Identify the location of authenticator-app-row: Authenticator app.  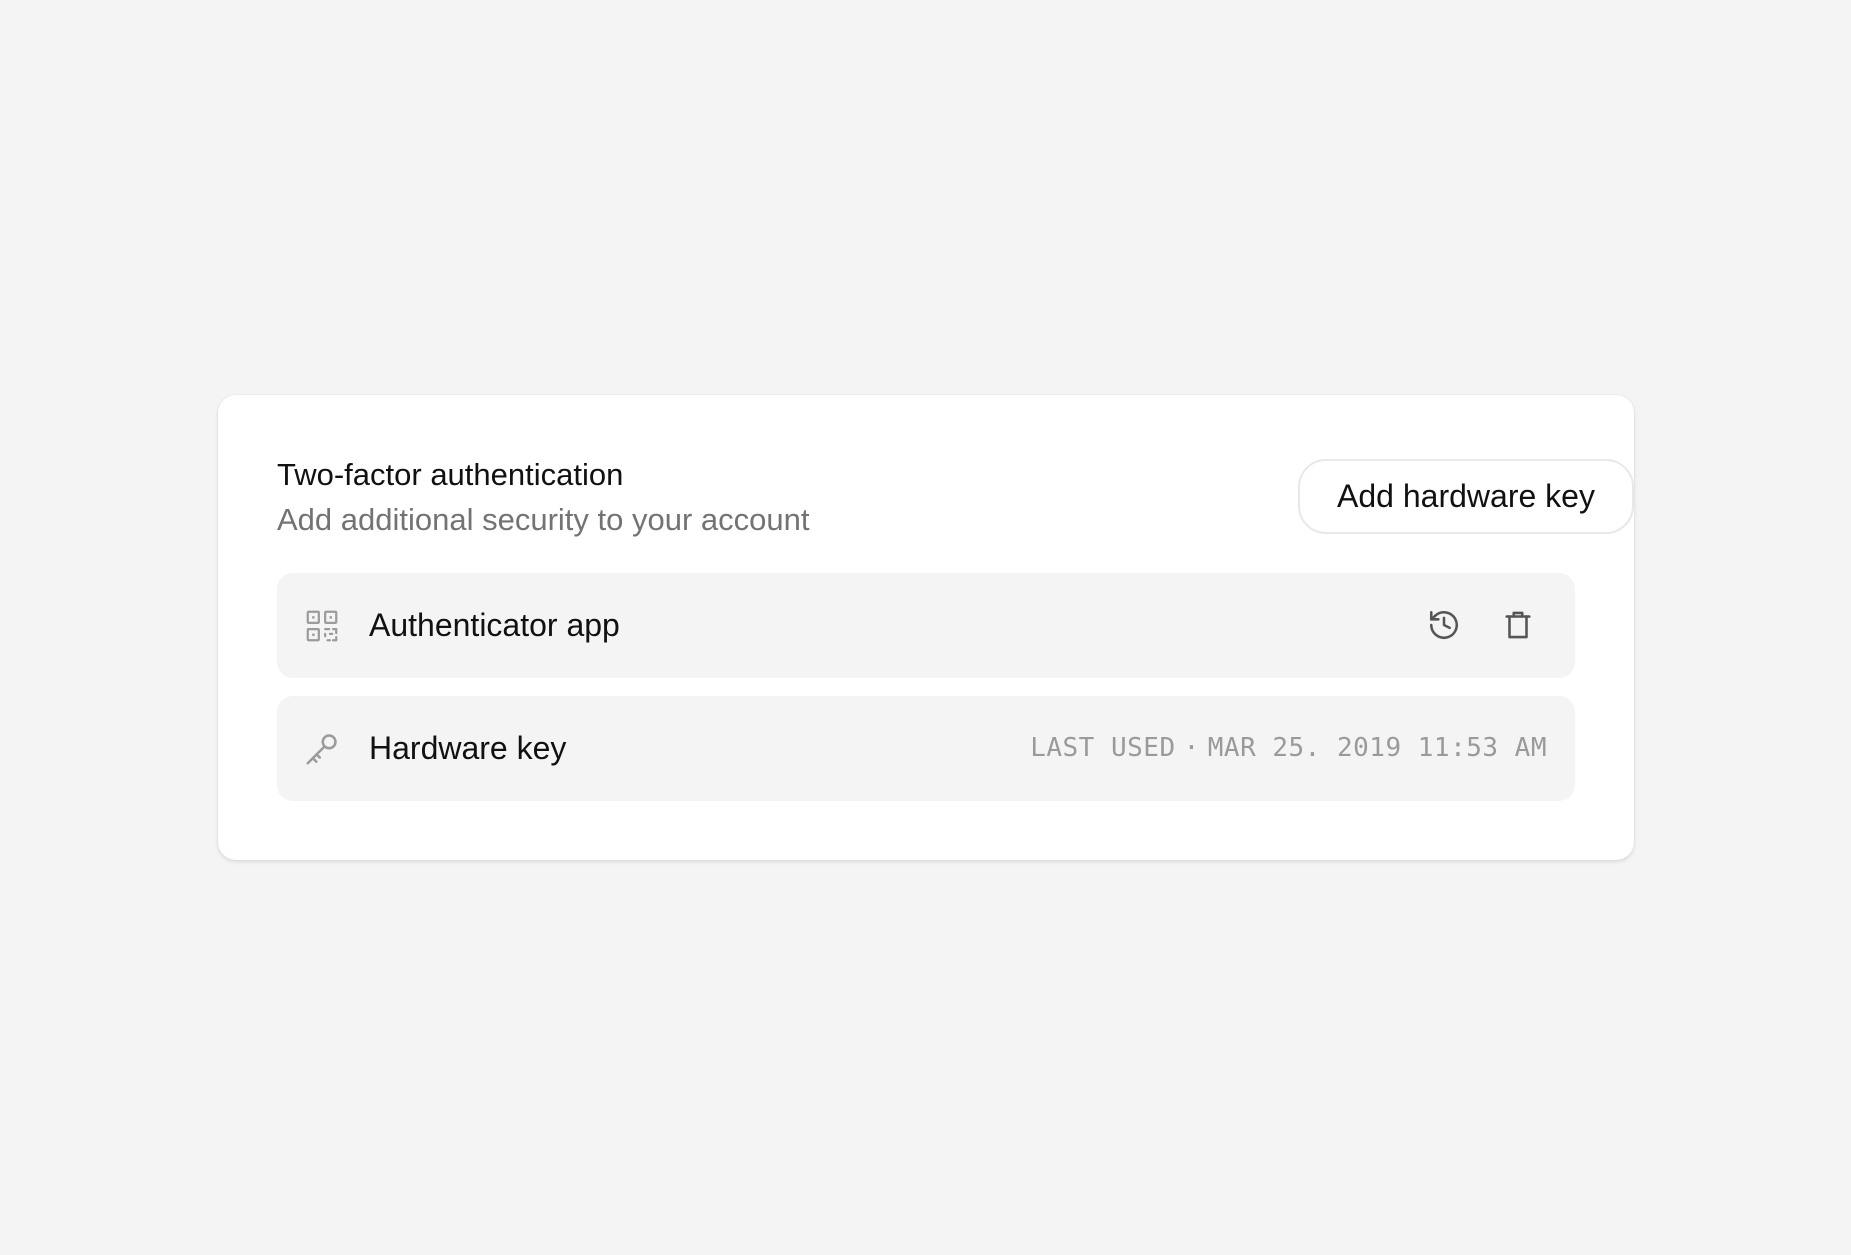
(926, 625).